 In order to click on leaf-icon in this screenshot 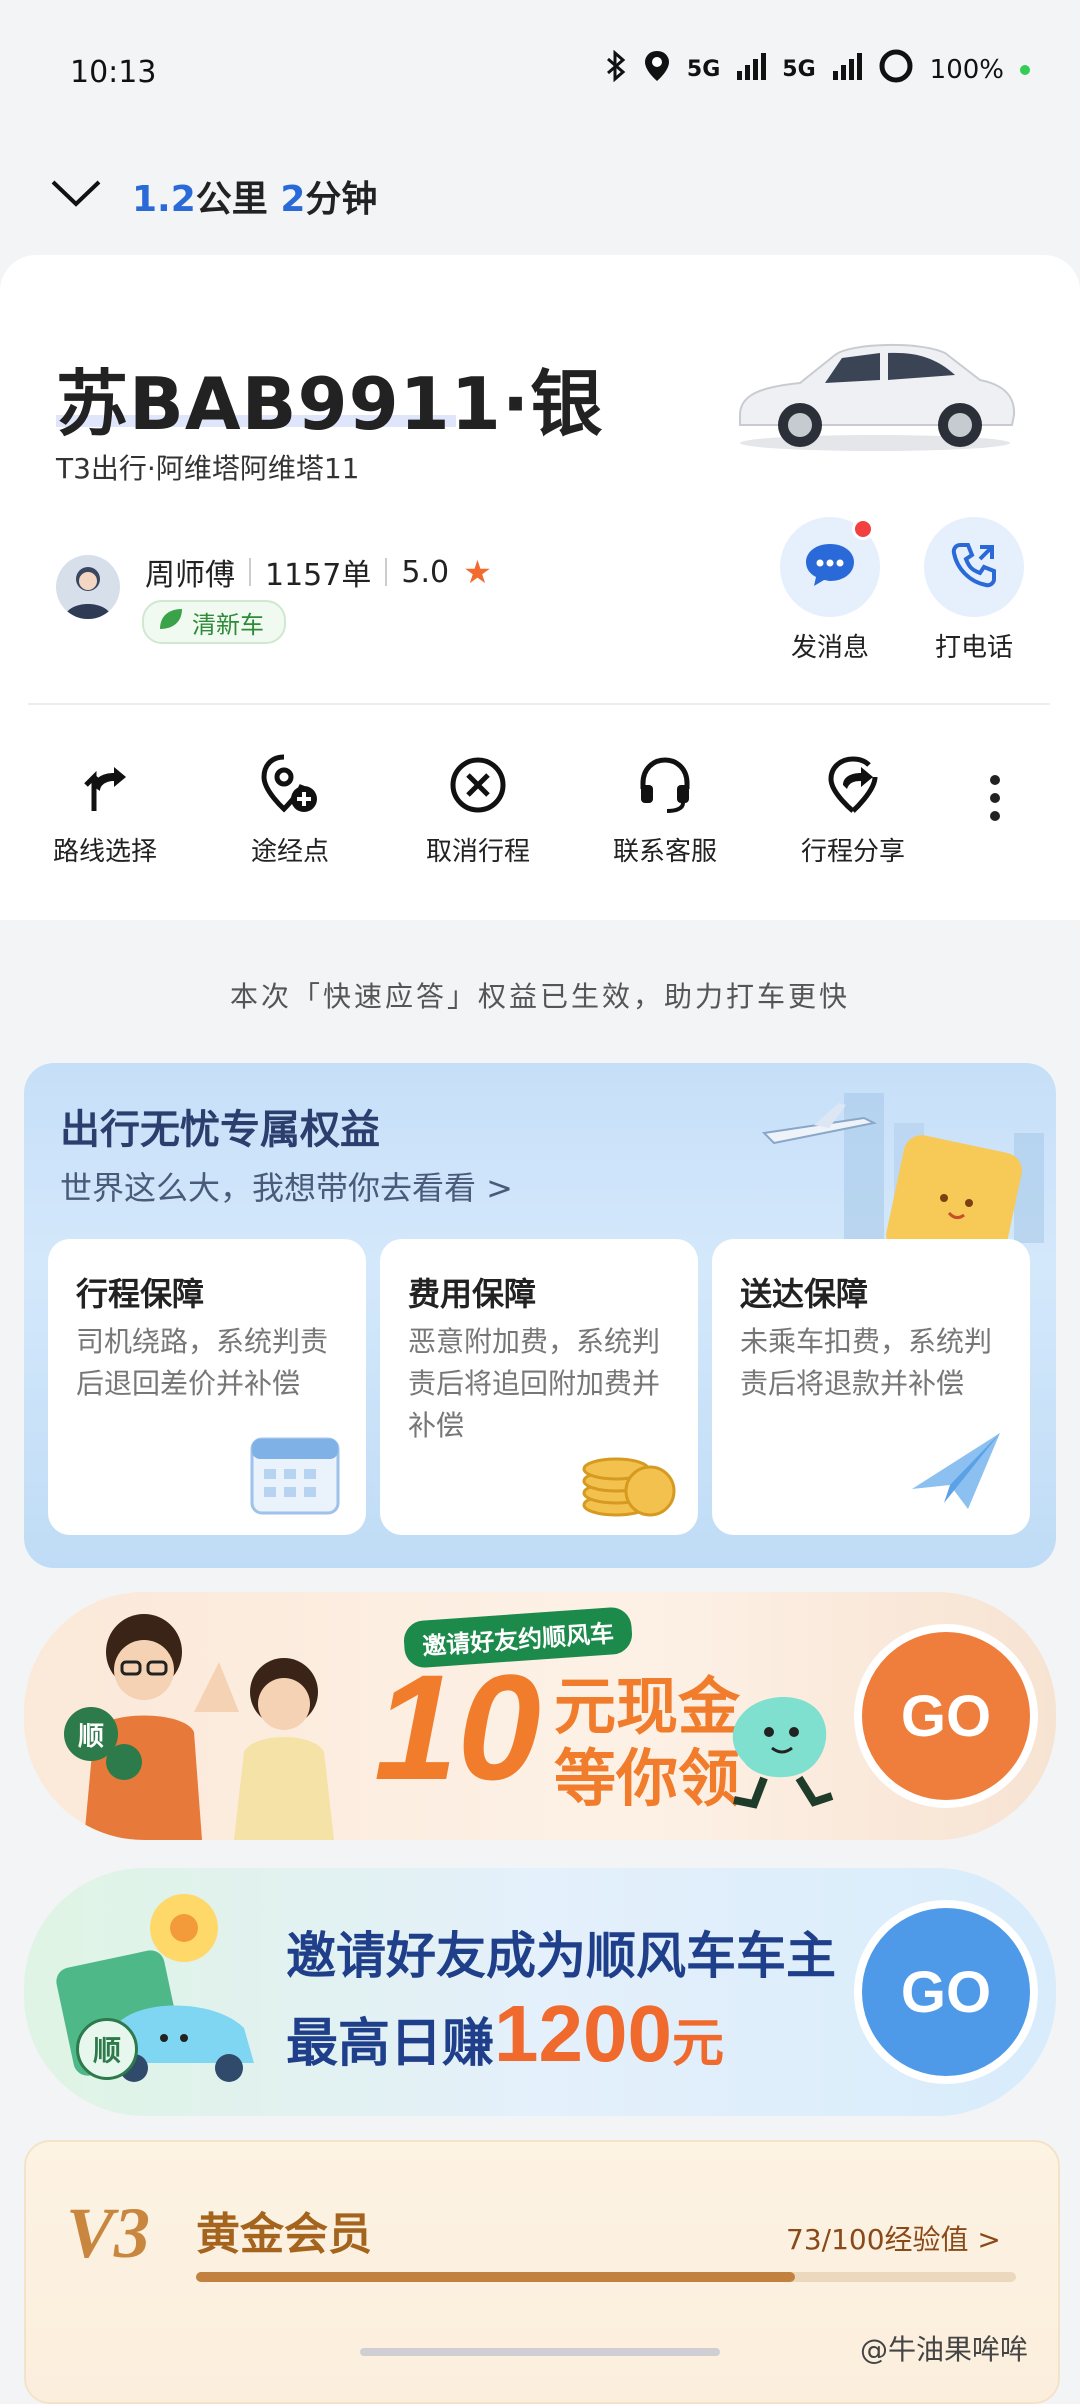, I will do `click(171, 622)`.